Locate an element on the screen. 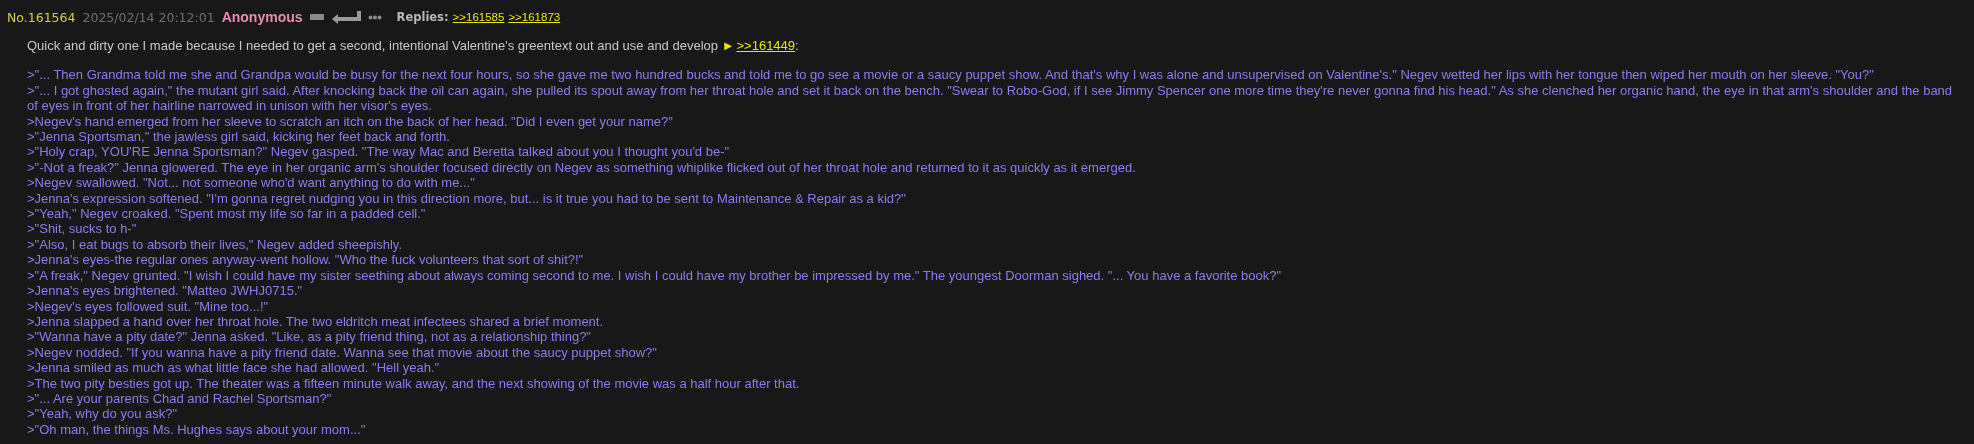  greentext-line: >Jenna's eyes-the regular ones anyway-went hollow. "Who the fuck volunteers that sort of shit?!" is located at coordinates (306, 260).